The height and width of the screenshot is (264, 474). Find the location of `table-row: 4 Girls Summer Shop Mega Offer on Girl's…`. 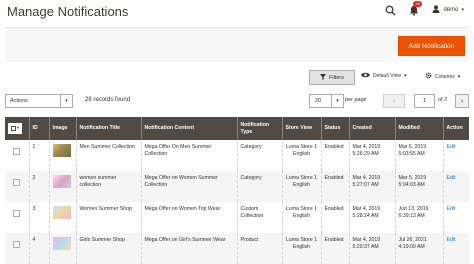

table-row: 4 Girls Summer Shop Mega Offer on Girl's… is located at coordinates (237, 248).